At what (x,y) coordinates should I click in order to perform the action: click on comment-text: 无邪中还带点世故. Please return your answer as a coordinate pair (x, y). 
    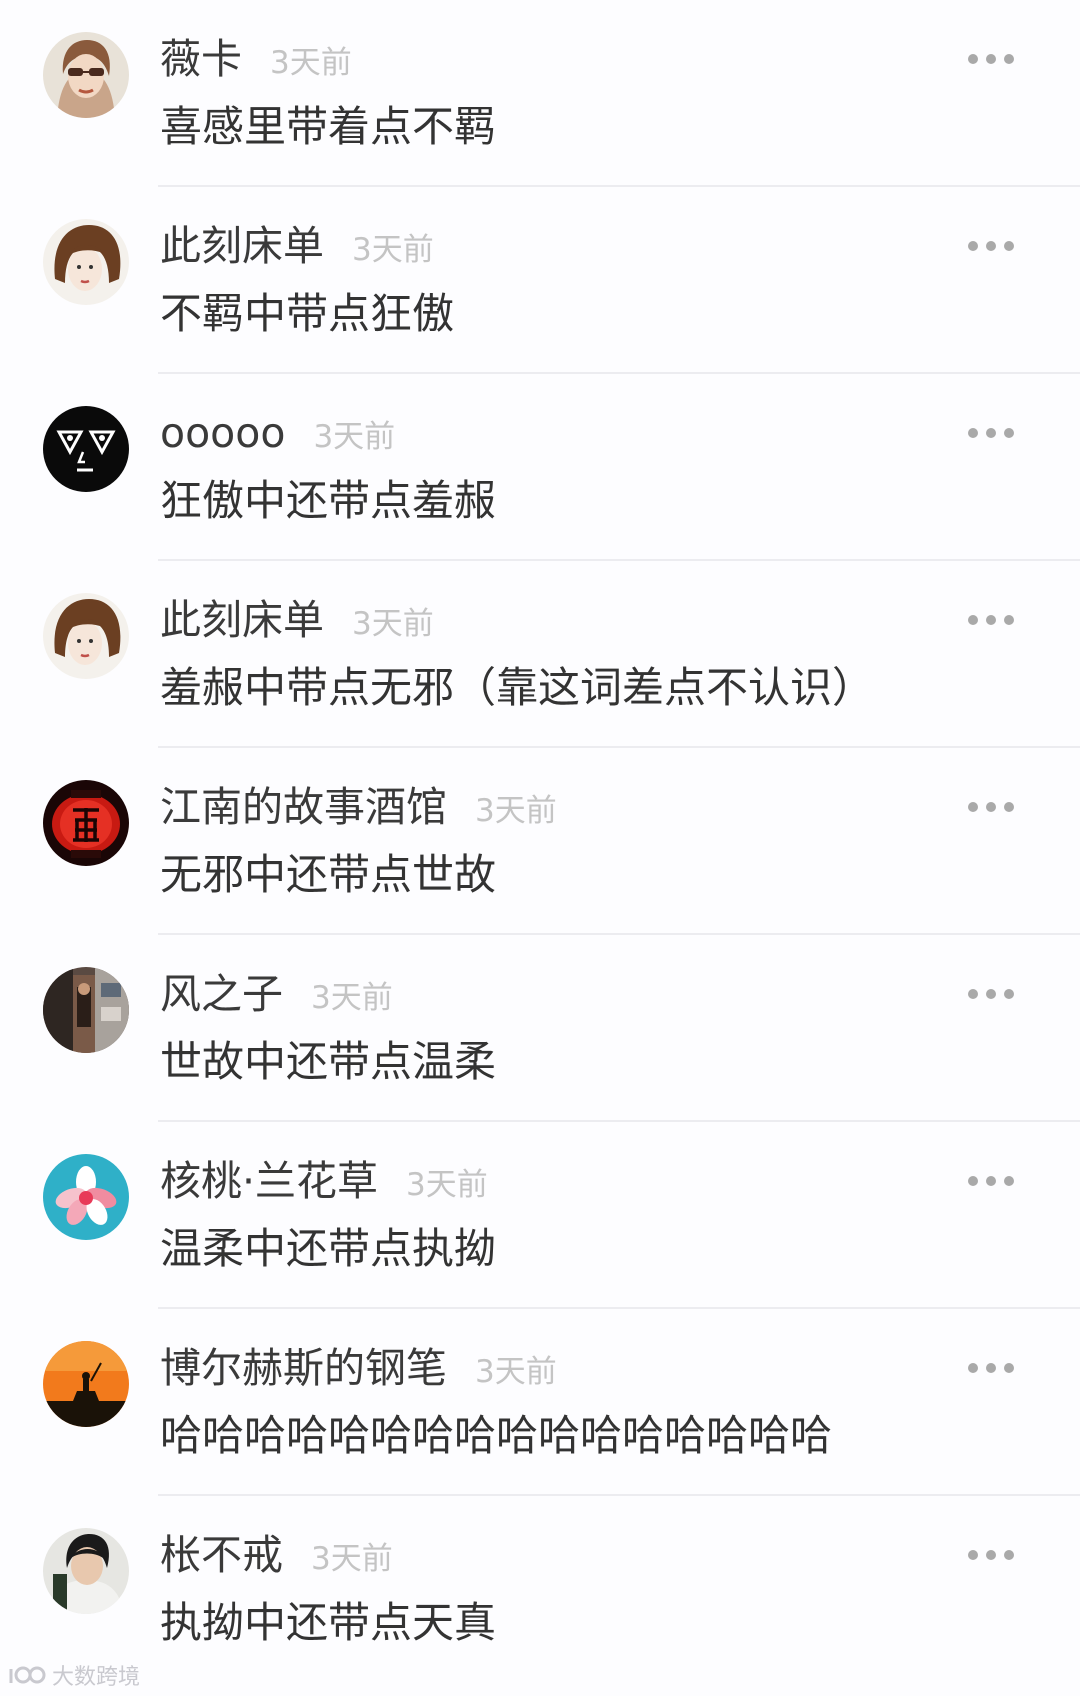
    Looking at the image, I should click on (328, 874).